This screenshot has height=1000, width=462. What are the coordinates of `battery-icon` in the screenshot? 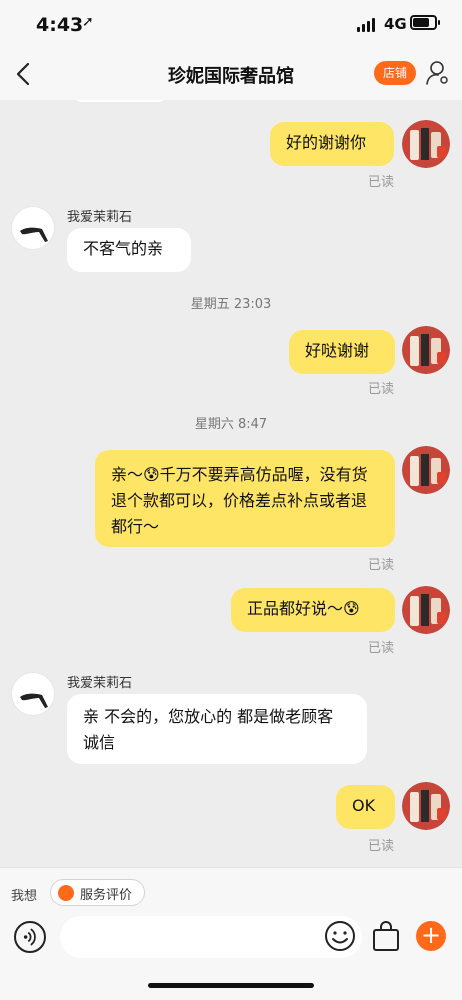 It's located at (425, 22).